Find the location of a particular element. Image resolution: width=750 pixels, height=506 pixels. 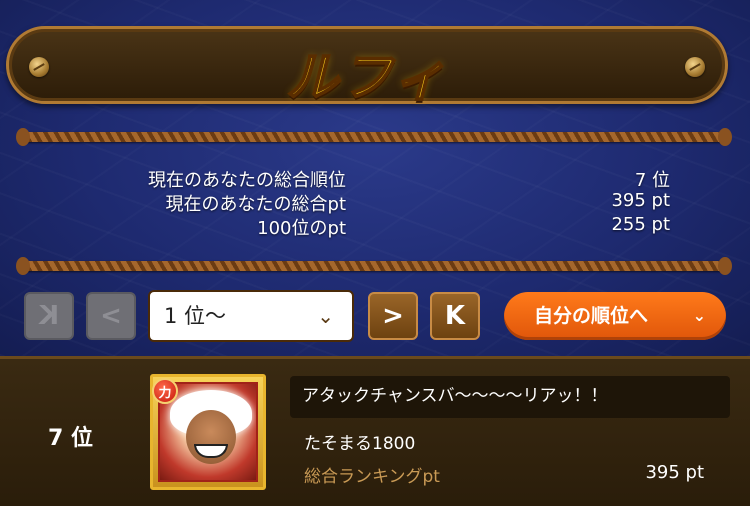

stat-row-100th-pt: 100位のpt 255 pt is located at coordinates (375, 226).